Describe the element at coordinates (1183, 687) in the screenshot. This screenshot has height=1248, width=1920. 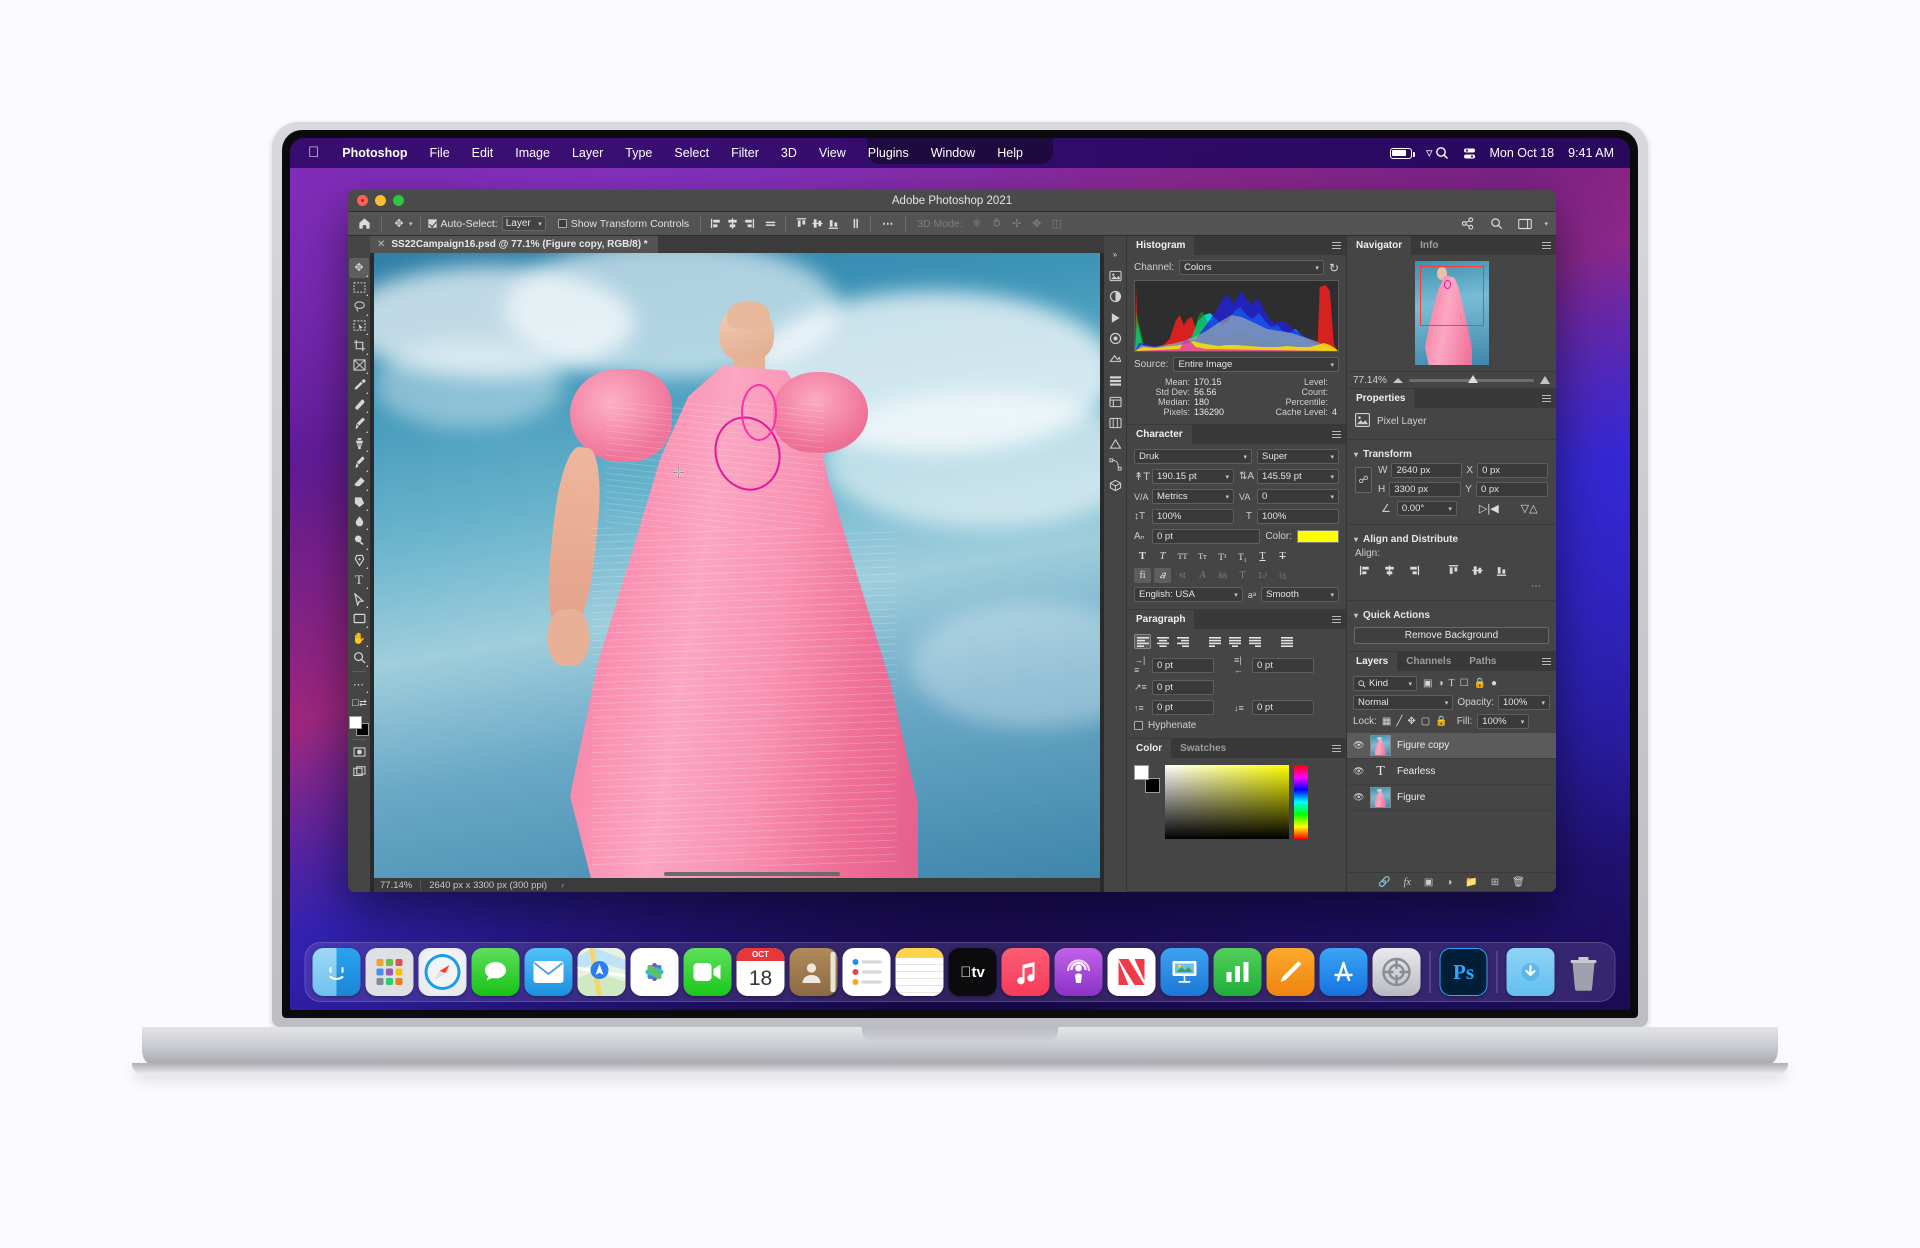
I see `first-line-indent-field: 0 pt` at that location.